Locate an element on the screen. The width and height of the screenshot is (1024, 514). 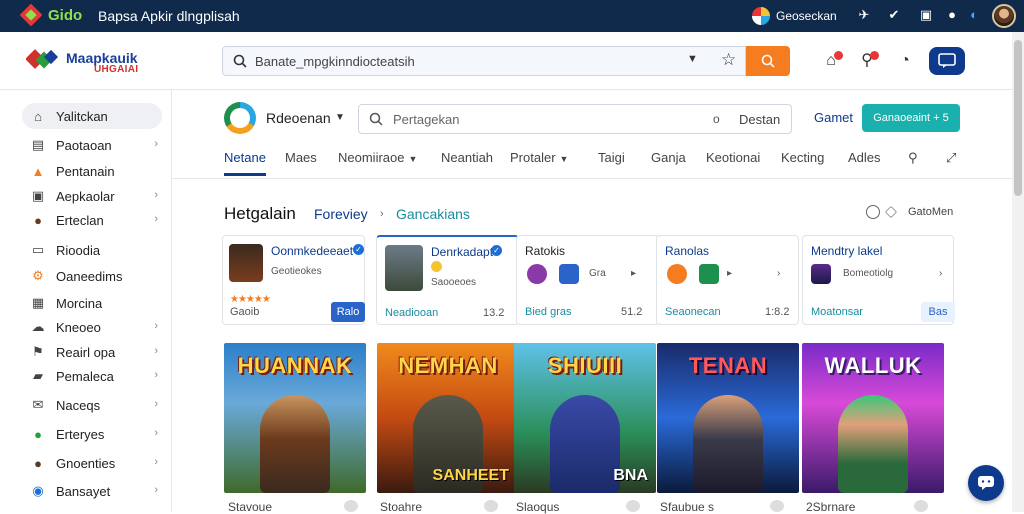
sidebar-item: ▦ Morcina is located at coordinates (92, 303).